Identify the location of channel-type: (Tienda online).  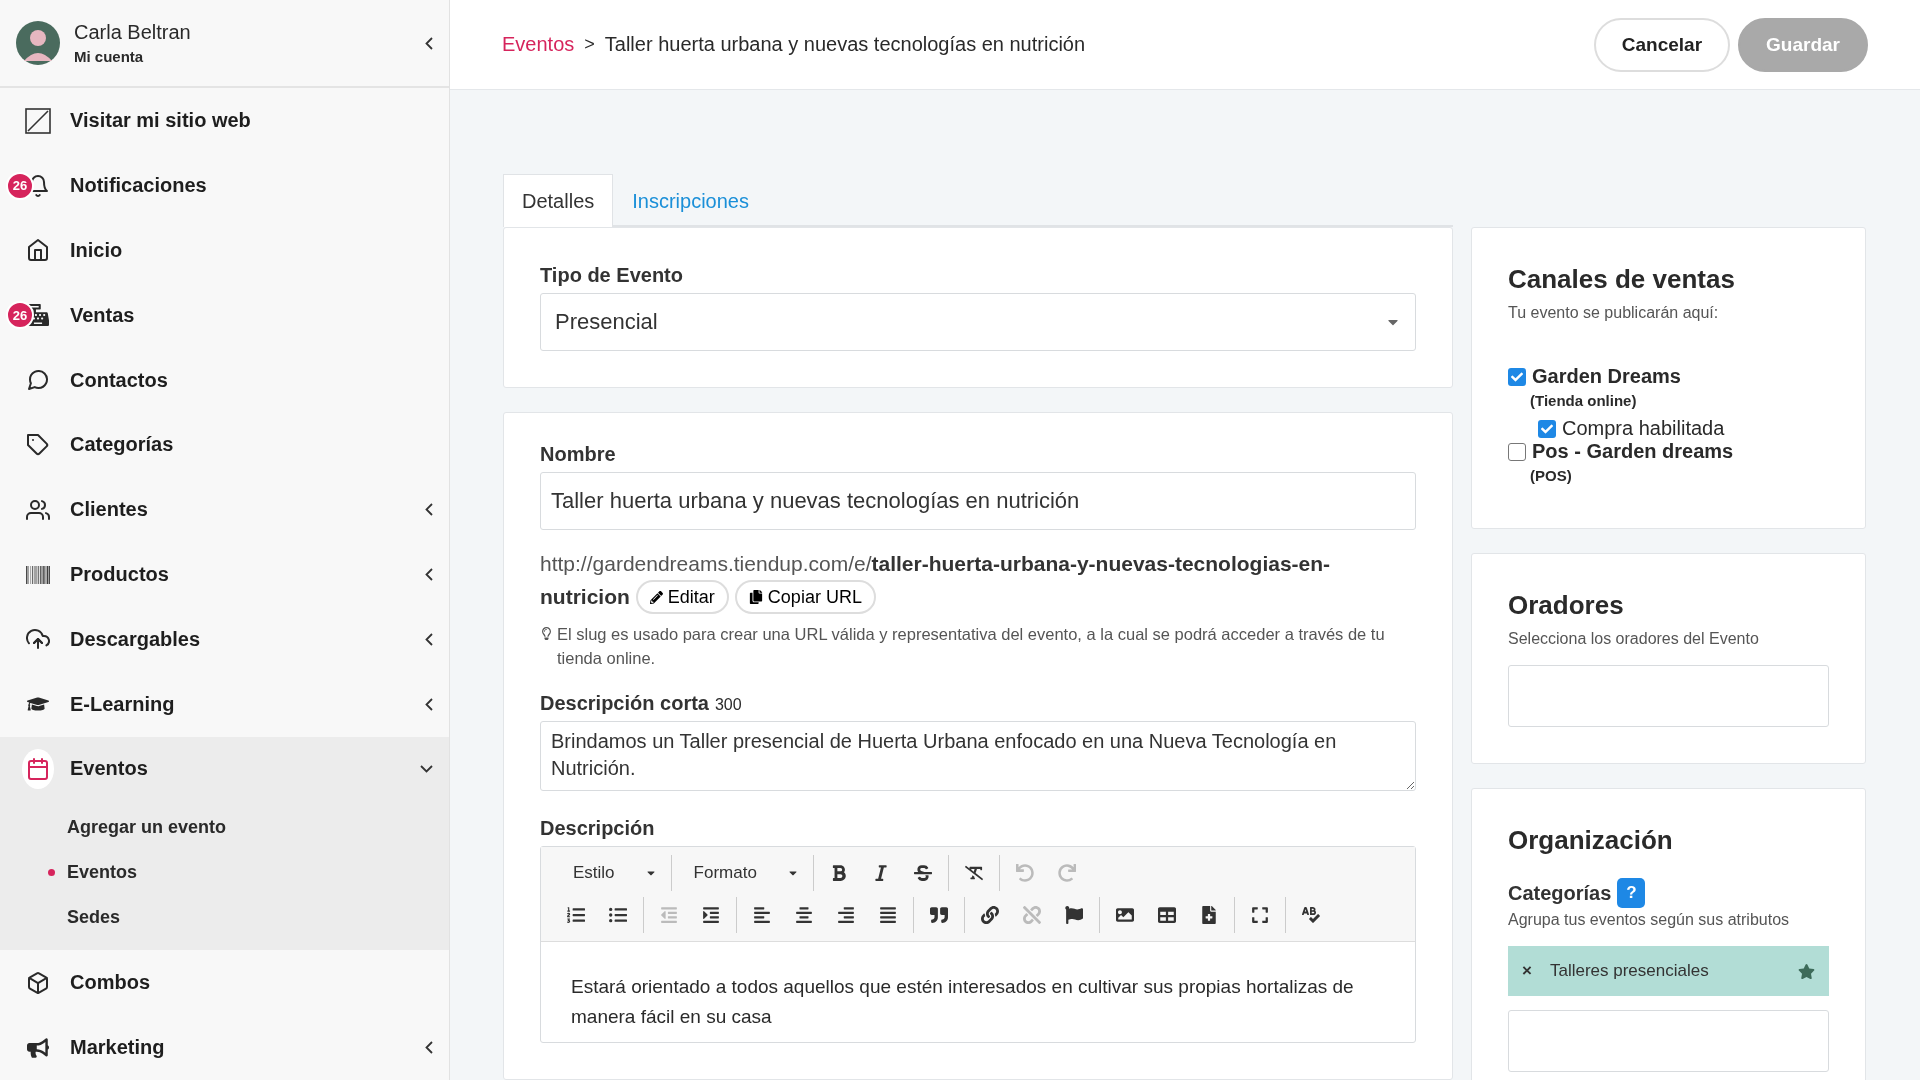
(1584, 400).